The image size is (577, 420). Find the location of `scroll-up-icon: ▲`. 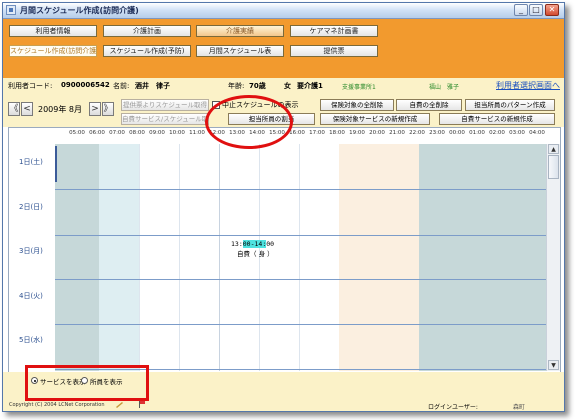

scroll-up-icon: ▲ is located at coordinates (553, 149).